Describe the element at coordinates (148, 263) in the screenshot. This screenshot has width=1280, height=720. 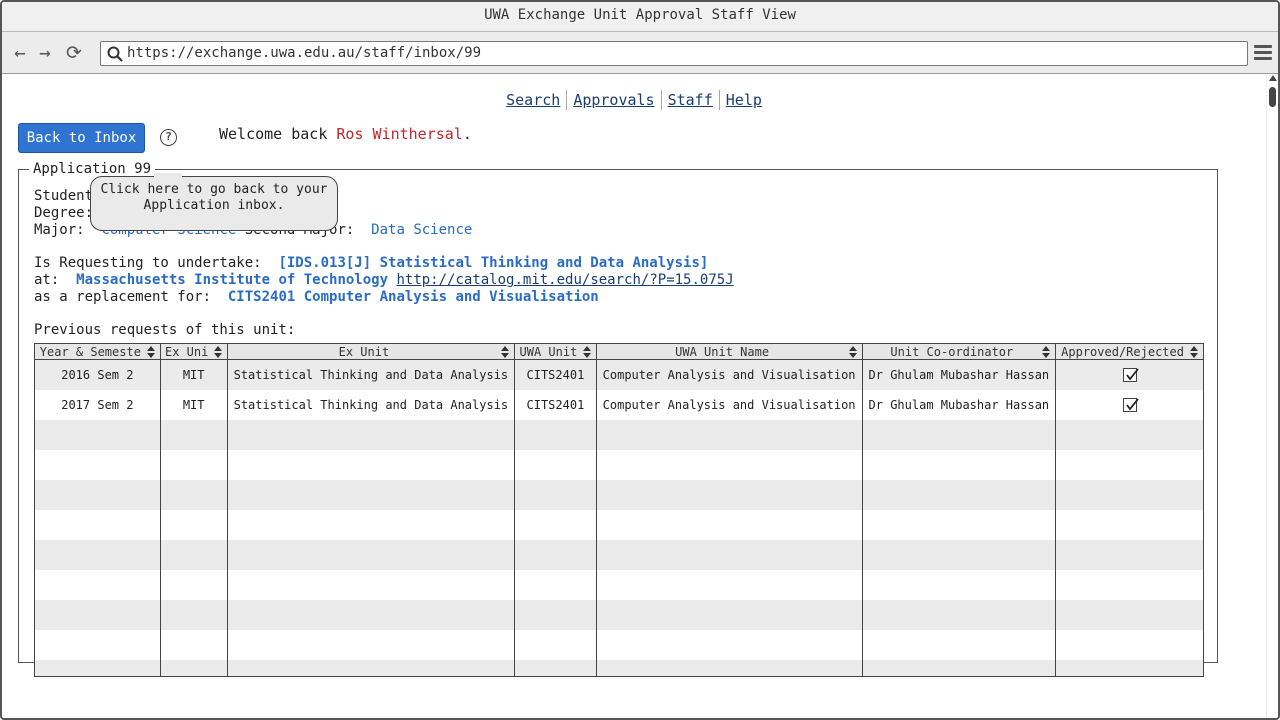
I see `requesting-label: Is Requesting to undertake:` at that location.